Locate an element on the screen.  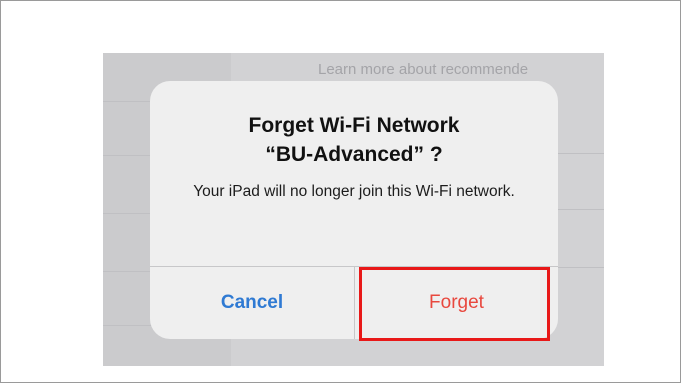
alert-title: Forget Wi-Fi Network “BU-Advanced” ? is located at coordinates (354, 140).